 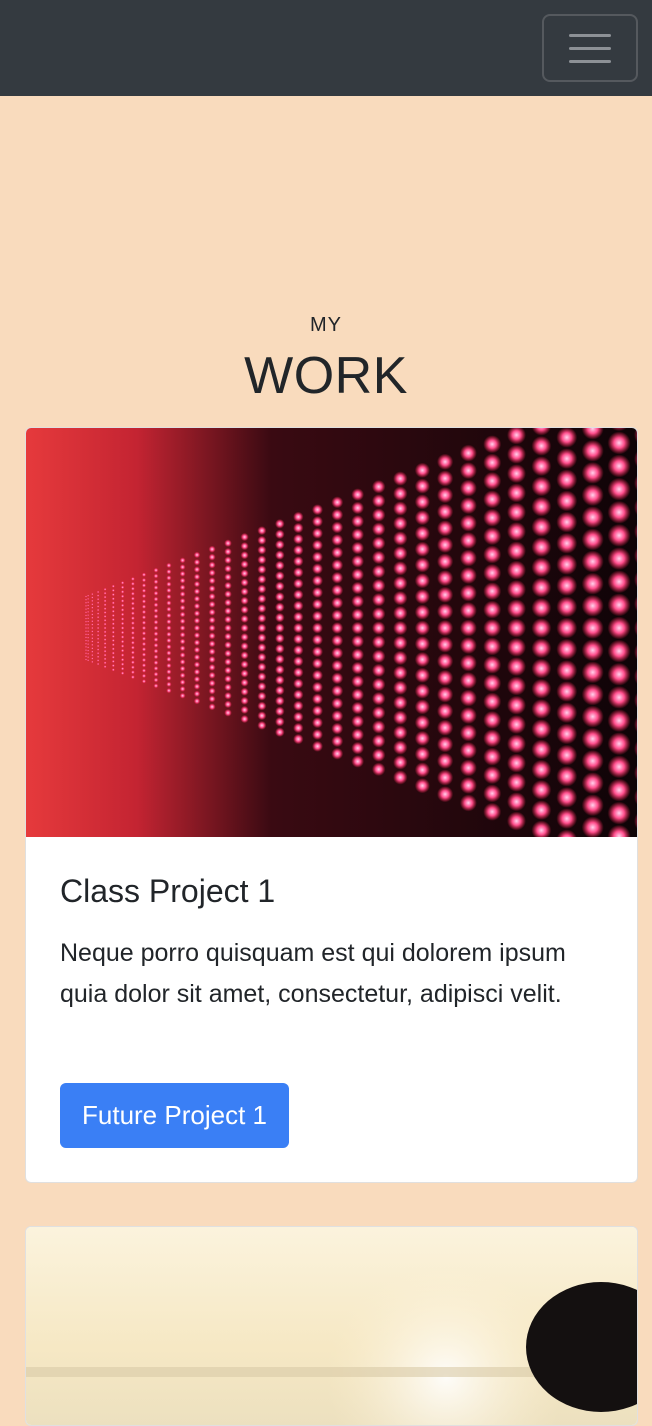 I want to click on section-kicker: MY, so click(x=326, y=325).